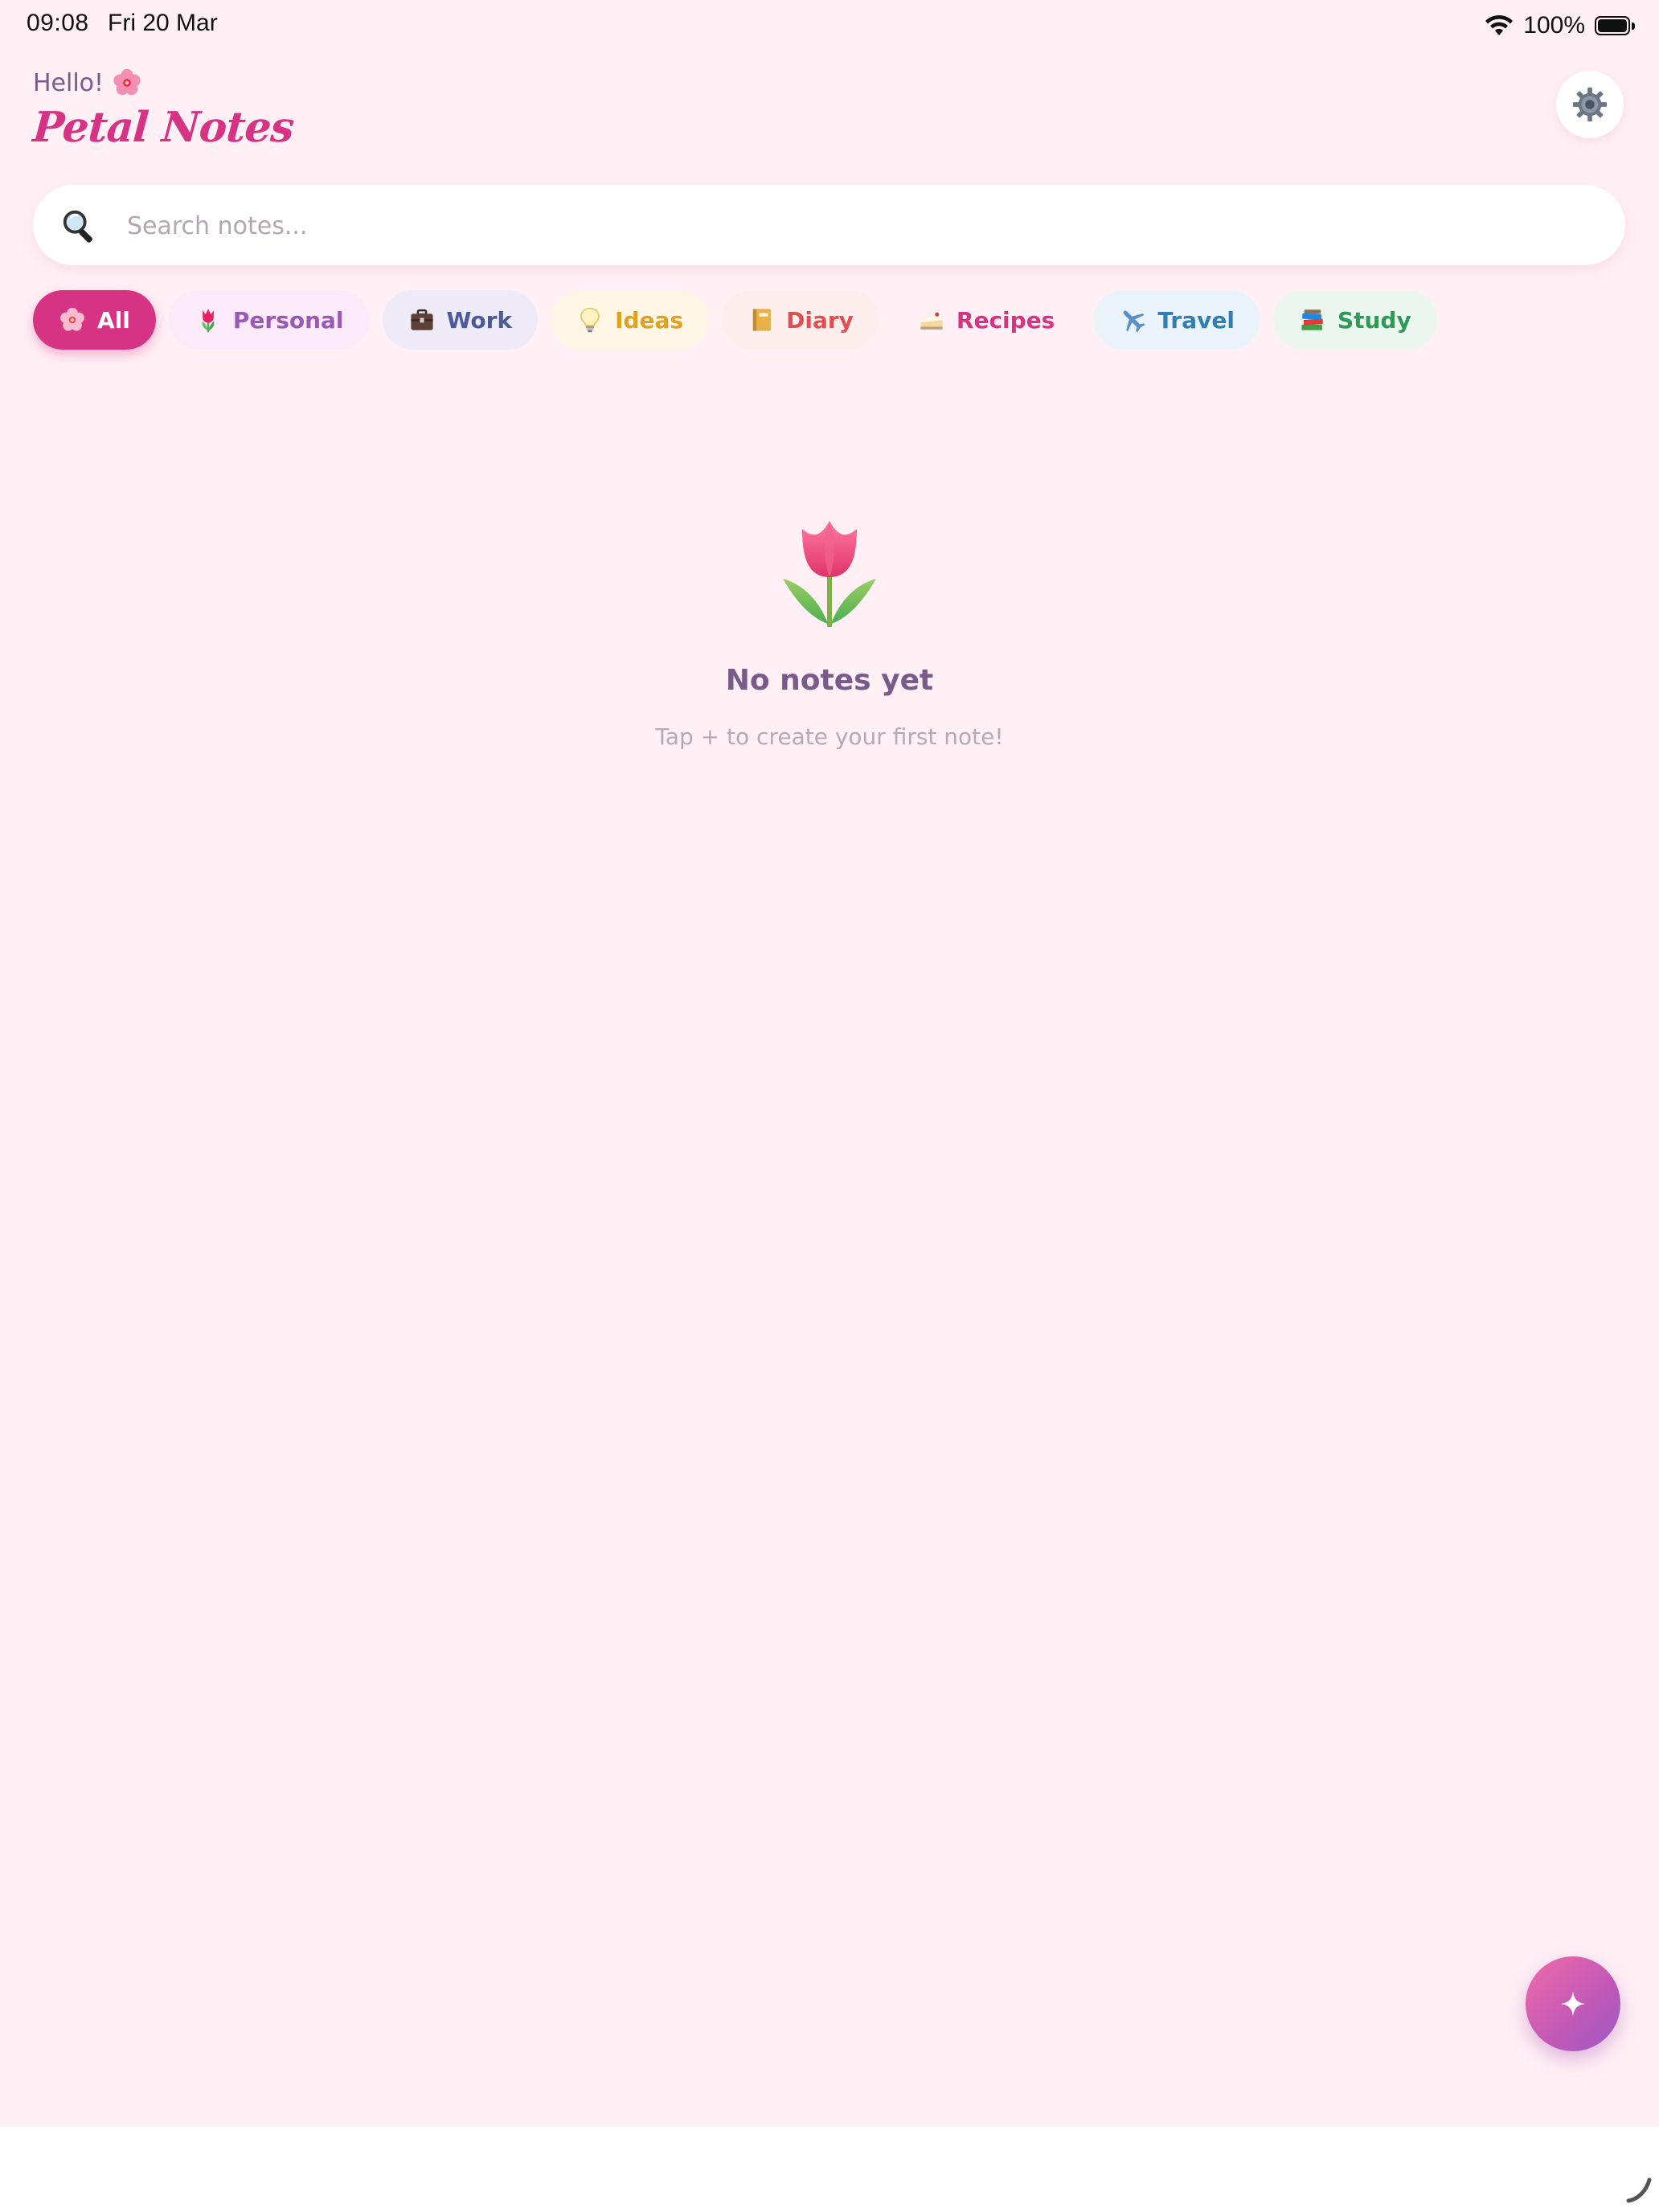 Image resolution: width=1659 pixels, height=2212 pixels. Describe the element at coordinates (1196, 320) in the screenshot. I see `category-chip-label: Travel` at that location.